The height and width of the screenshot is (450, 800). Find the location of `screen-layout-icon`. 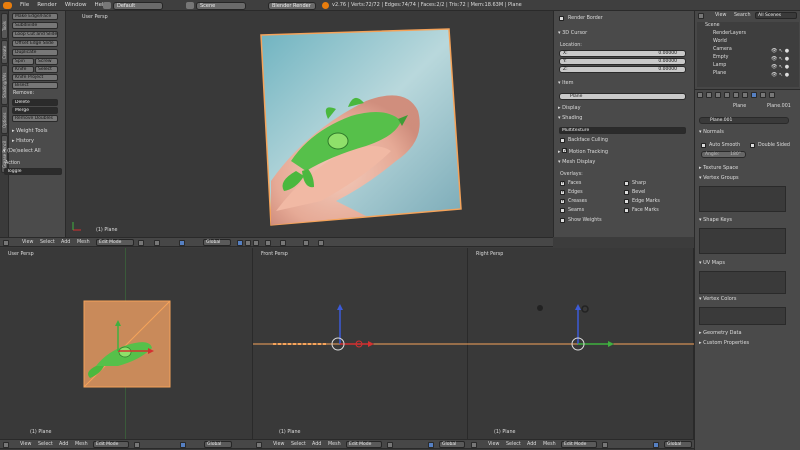

screen-layout-icon is located at coordinates (107, 5).